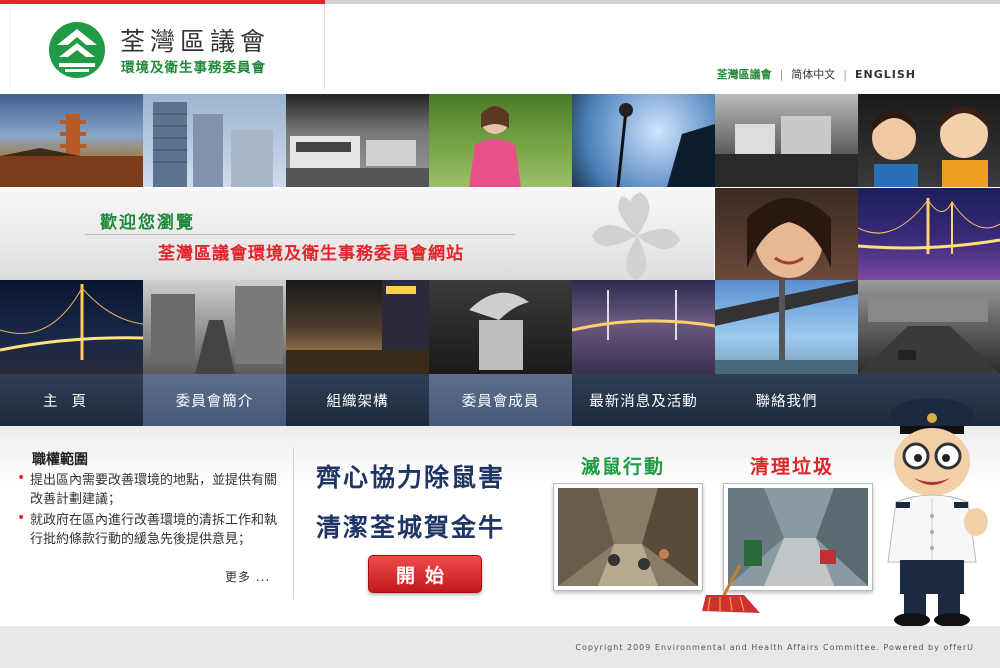 This screenshot has height=668, width=1000. Describe the element at coordinates (147, 223) in the screenshot. I see `welcome-text: 歡迎您瀏覽` at that location.